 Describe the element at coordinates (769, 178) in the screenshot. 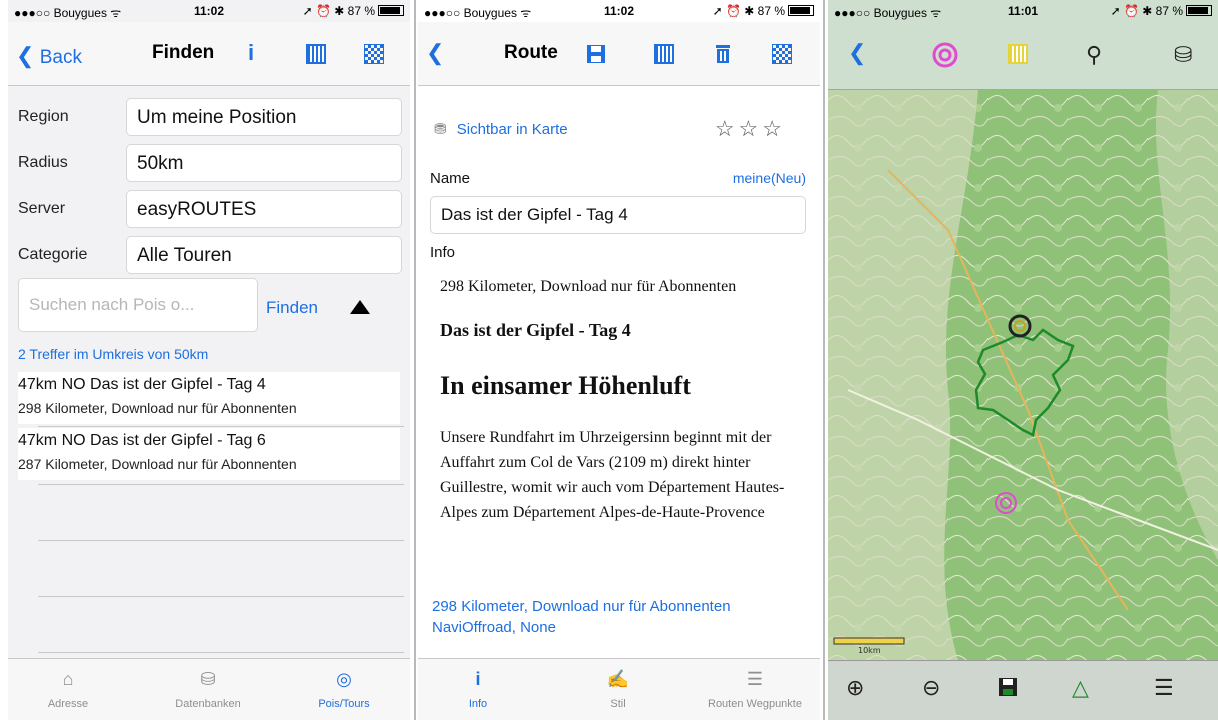

I see `name-source-link: meine(Neu)` at that location.